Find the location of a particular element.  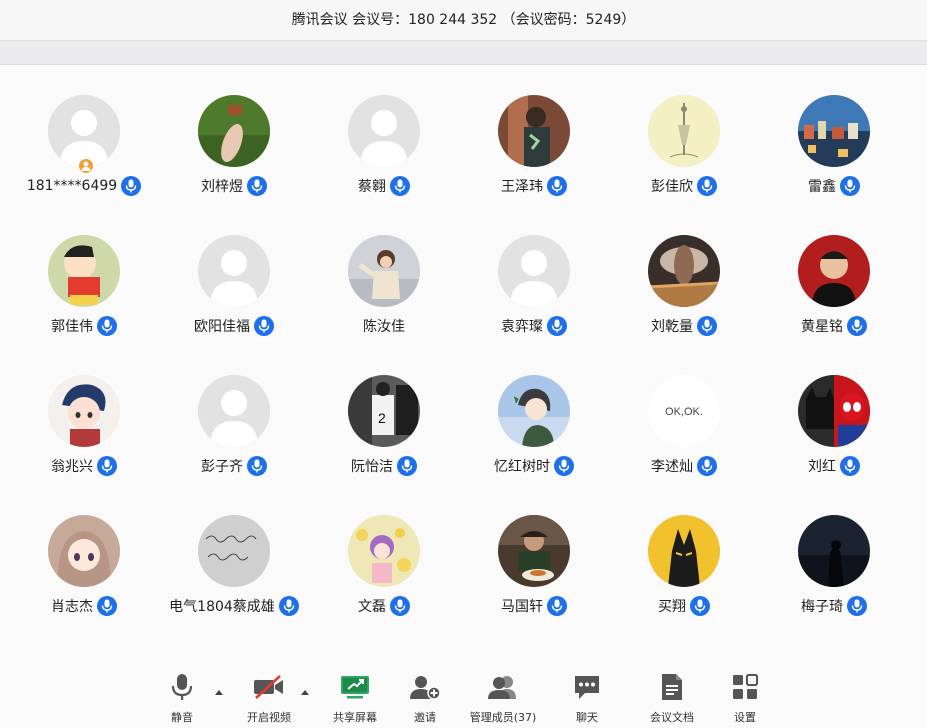

participant-label: 黄星铭 is located at coordinates (834, 326).